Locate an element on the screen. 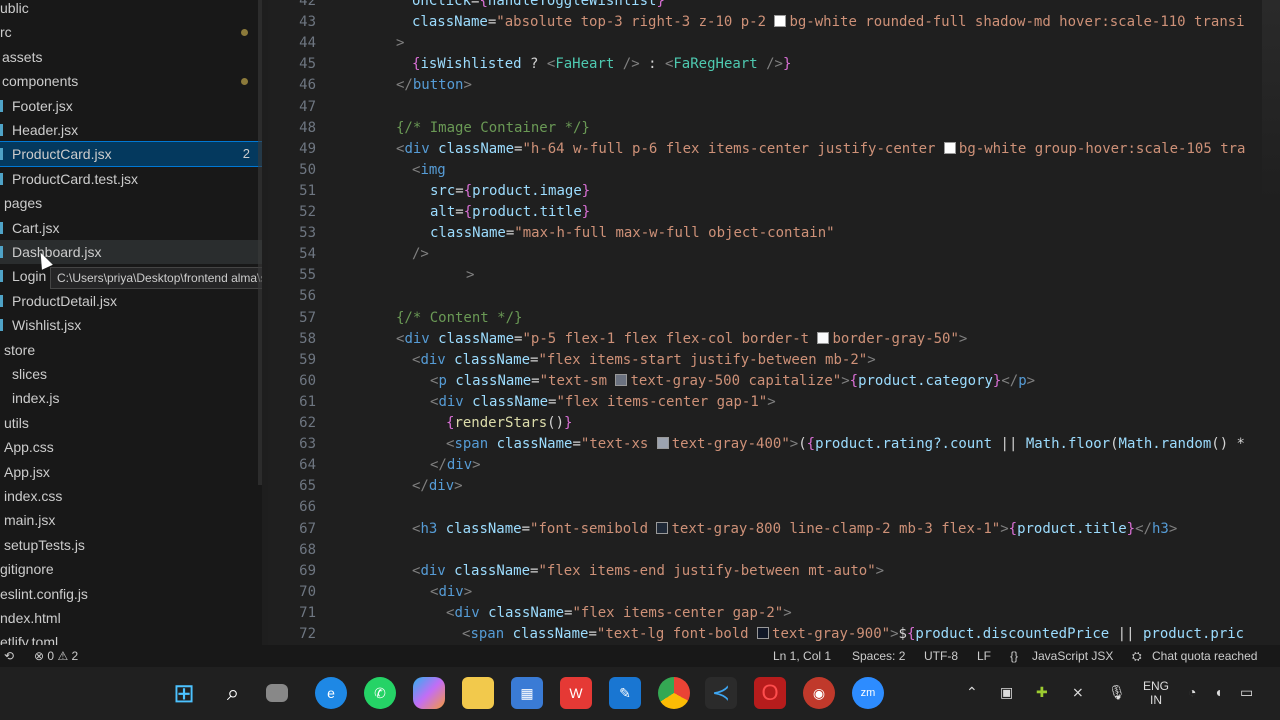 The width and height of the screenshot is (1280, 720). explorer-item: eslint.config.js is located at coordinates (131, 594).